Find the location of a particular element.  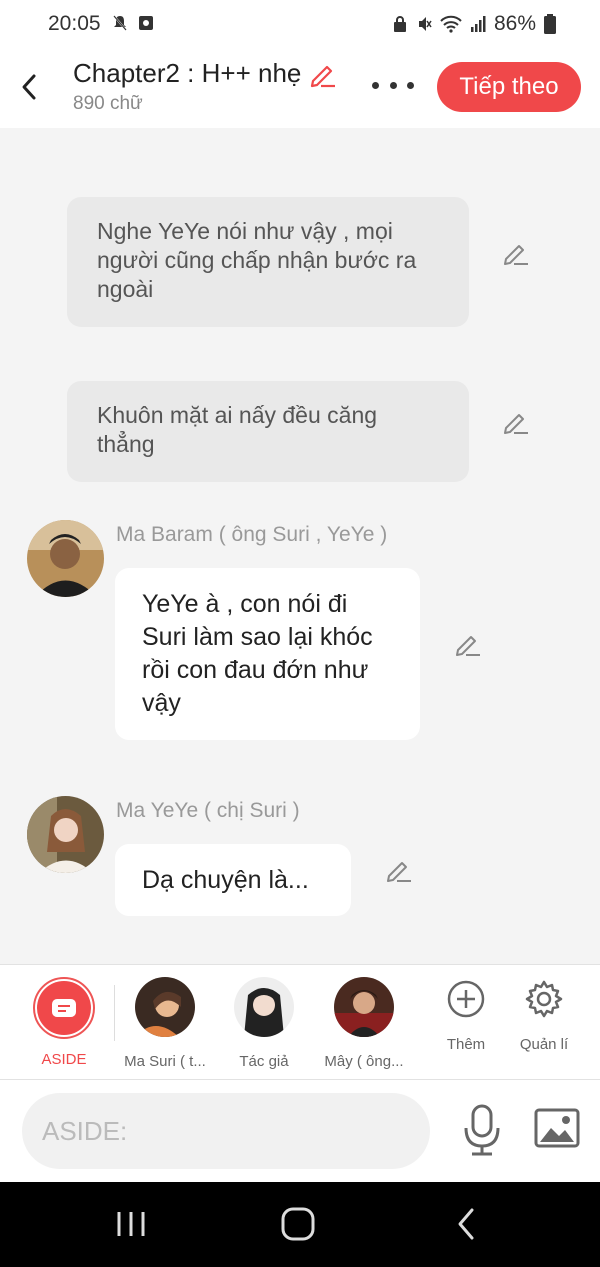

chapter-title: Chapter2 : H++ nhẹ is located at coordinates (187, 73).